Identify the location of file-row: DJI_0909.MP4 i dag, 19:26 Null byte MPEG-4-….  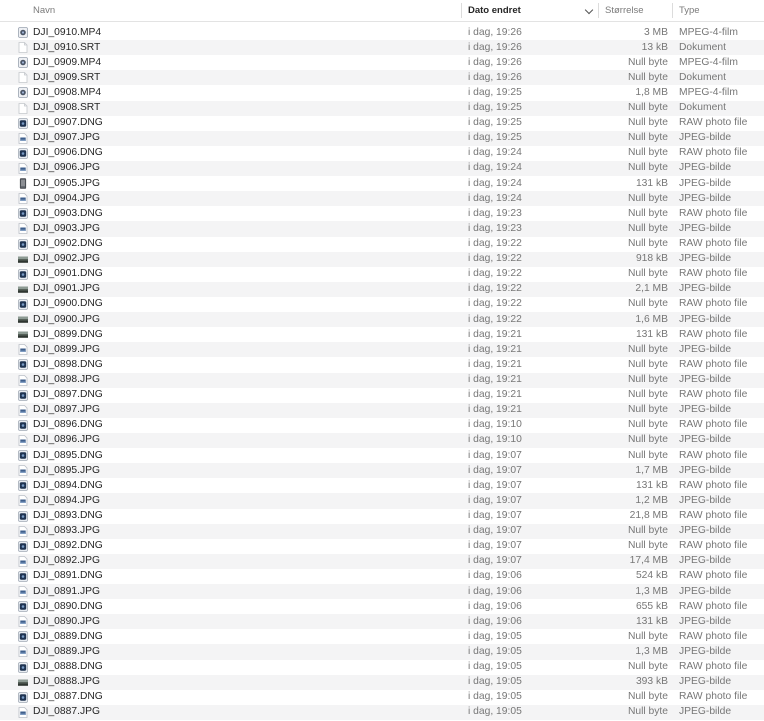
(382, 62).